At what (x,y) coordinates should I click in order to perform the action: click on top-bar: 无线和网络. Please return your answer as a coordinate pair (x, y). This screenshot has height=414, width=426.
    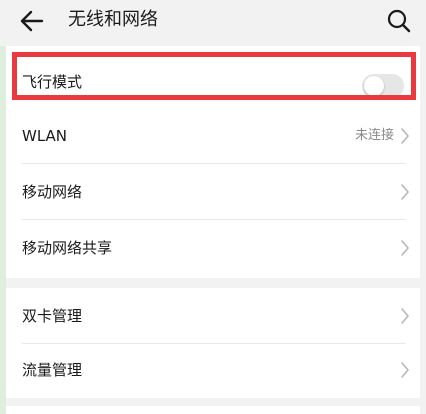
    Looking at the image, I should click on (213, 23).